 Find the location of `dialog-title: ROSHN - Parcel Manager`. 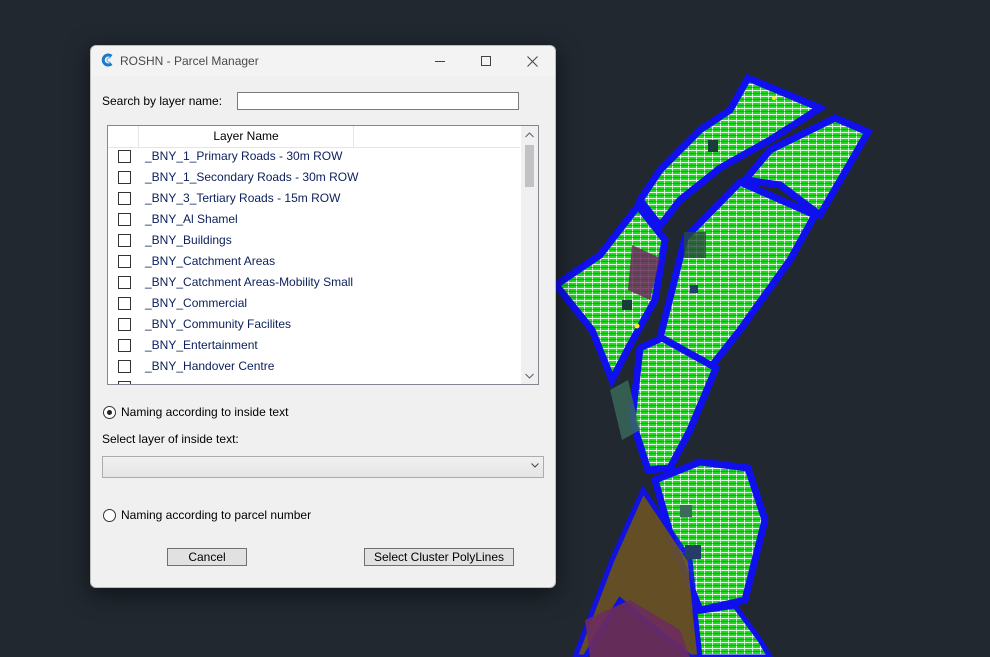

dialog-title: ROSHN - Parcel Manager is located at coordinates (189, 61).